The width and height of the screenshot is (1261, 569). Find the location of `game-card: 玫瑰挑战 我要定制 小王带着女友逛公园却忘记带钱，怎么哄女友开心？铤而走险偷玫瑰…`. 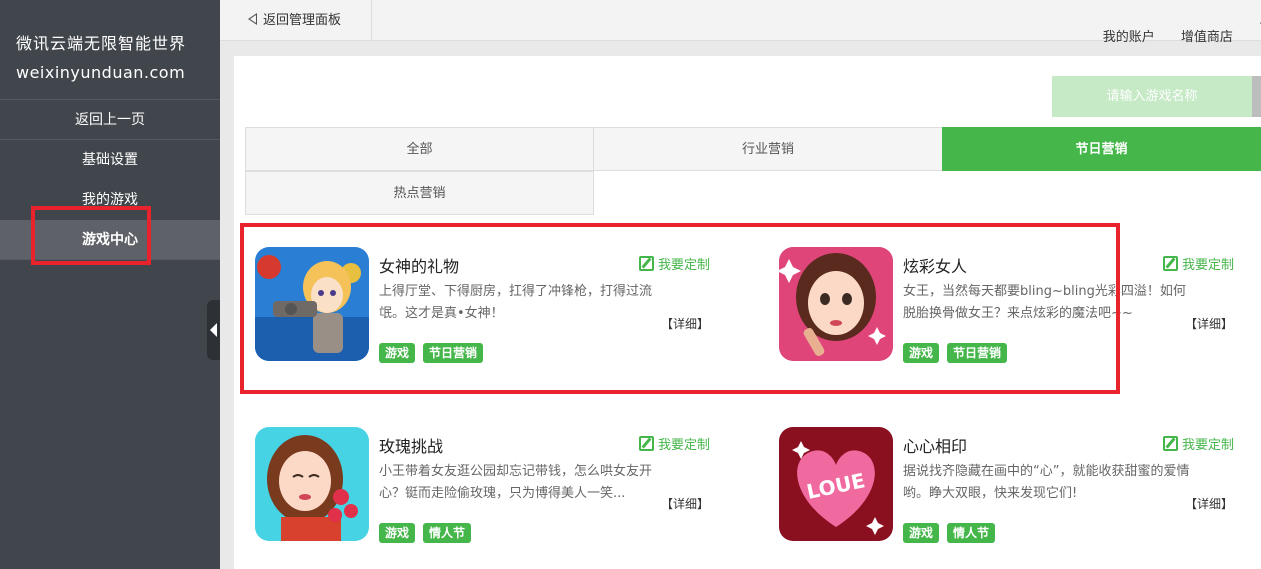

game-card: 玫瑰挑战 我要定制 小王带着女友逛公园却忘记带钱，怎么哄女友开心？铤而走险偷玫瑰… is located at coordinates (490, 486).